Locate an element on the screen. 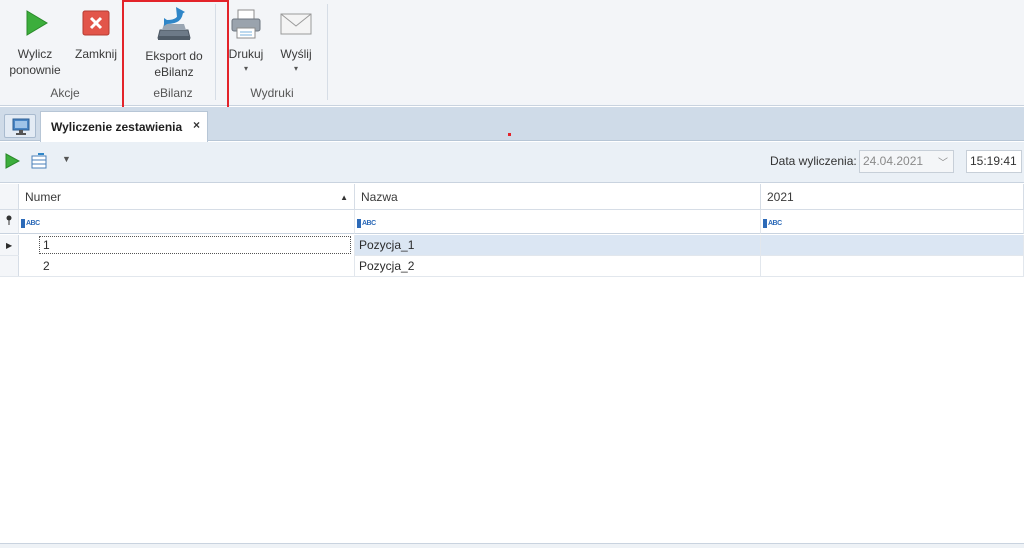 This screenshot has width=1024, height=548. date-value: 24.04.2021 is located at coordinates (893, 161).